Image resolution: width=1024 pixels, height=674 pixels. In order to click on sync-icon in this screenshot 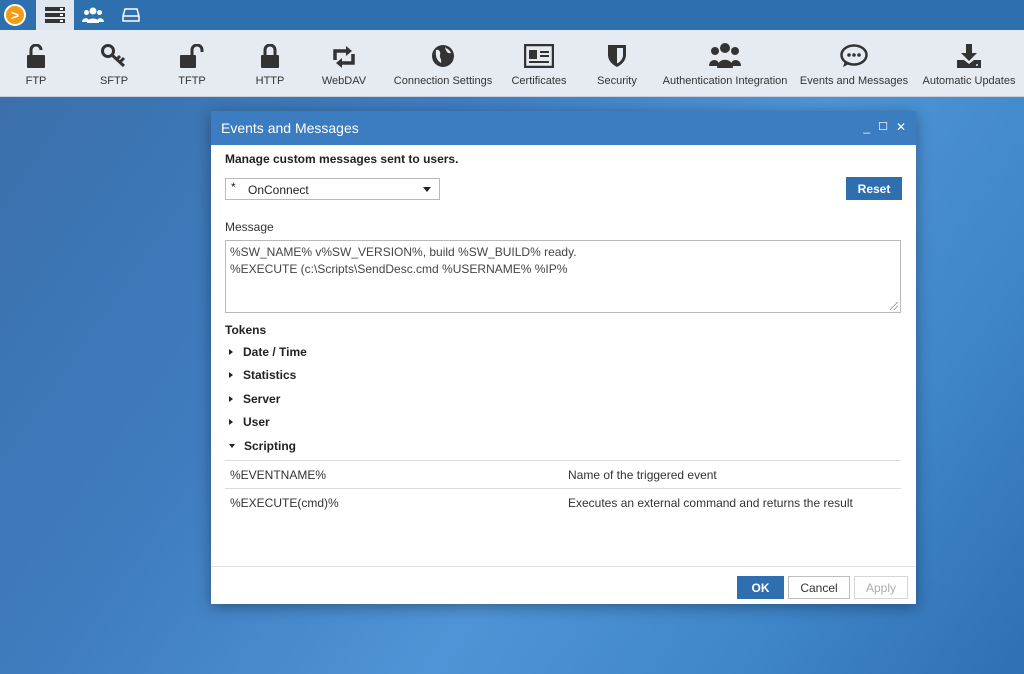, I will do `click(344, 57)`.